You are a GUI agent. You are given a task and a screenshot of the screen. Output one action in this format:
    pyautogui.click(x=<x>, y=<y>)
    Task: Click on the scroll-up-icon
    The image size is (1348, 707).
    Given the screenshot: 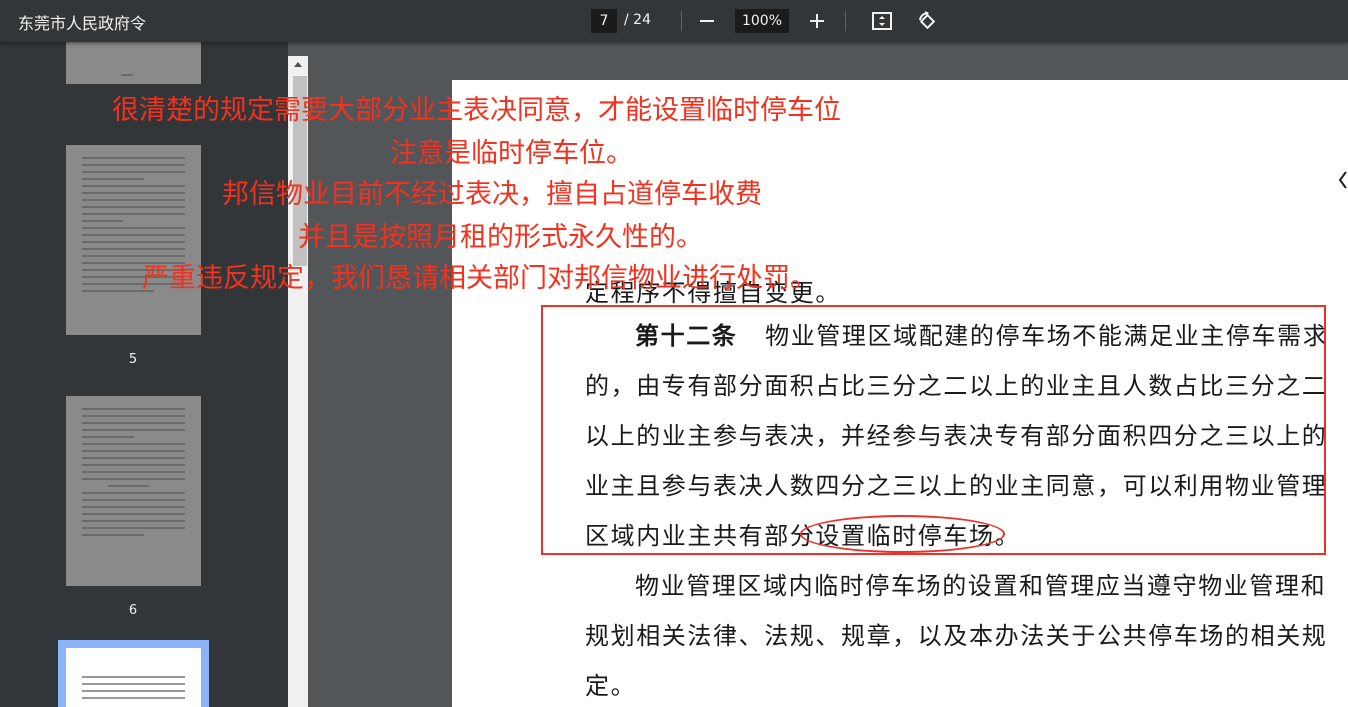 What is the action you would take?
    pyautogui.click(x=298, y=65)
    